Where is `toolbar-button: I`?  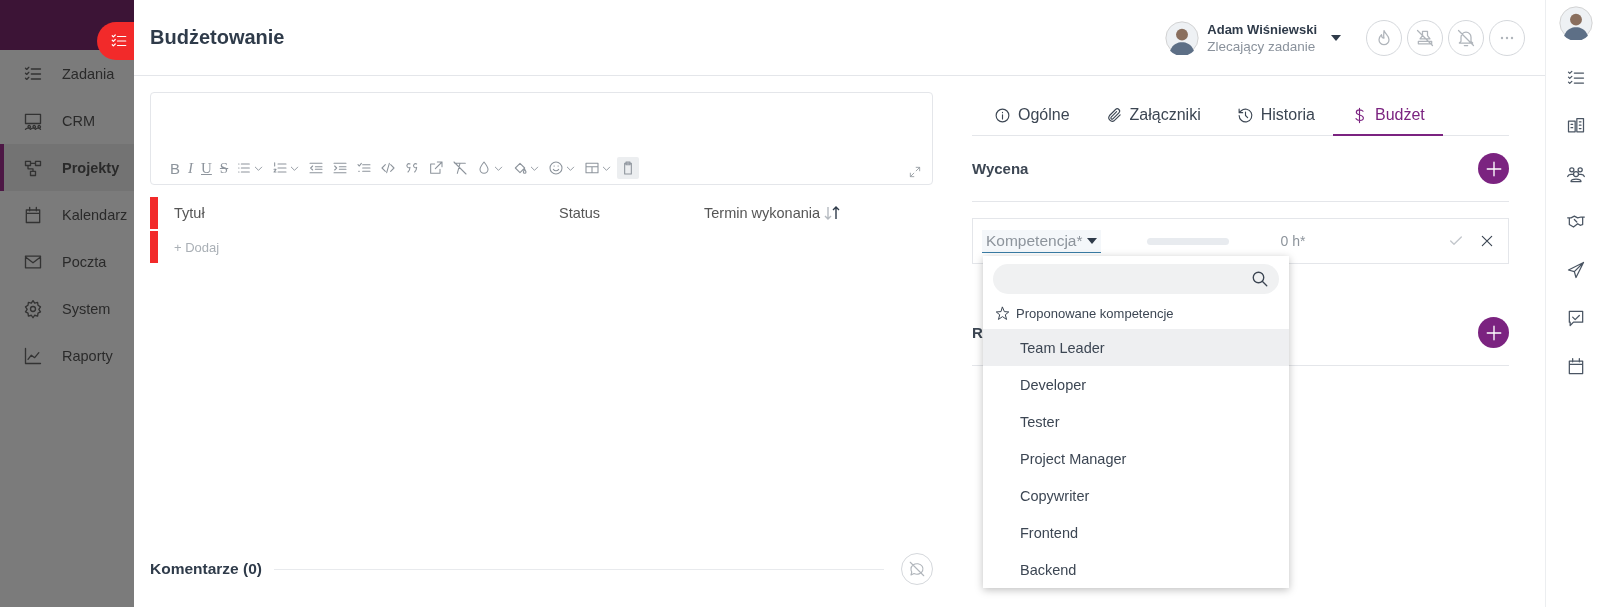 toolbar-button: I is located at coordinates (190, 168).